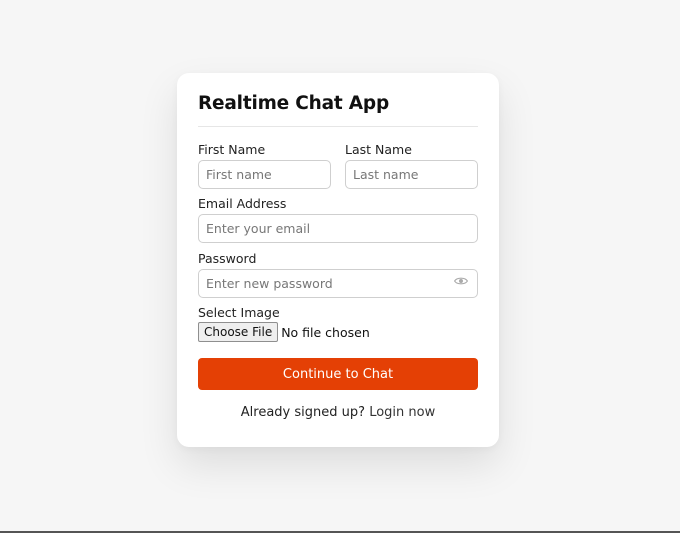 The height and width of the screenshot is (533, 680). I want to click on login-link: Login now, so click(402, 412).